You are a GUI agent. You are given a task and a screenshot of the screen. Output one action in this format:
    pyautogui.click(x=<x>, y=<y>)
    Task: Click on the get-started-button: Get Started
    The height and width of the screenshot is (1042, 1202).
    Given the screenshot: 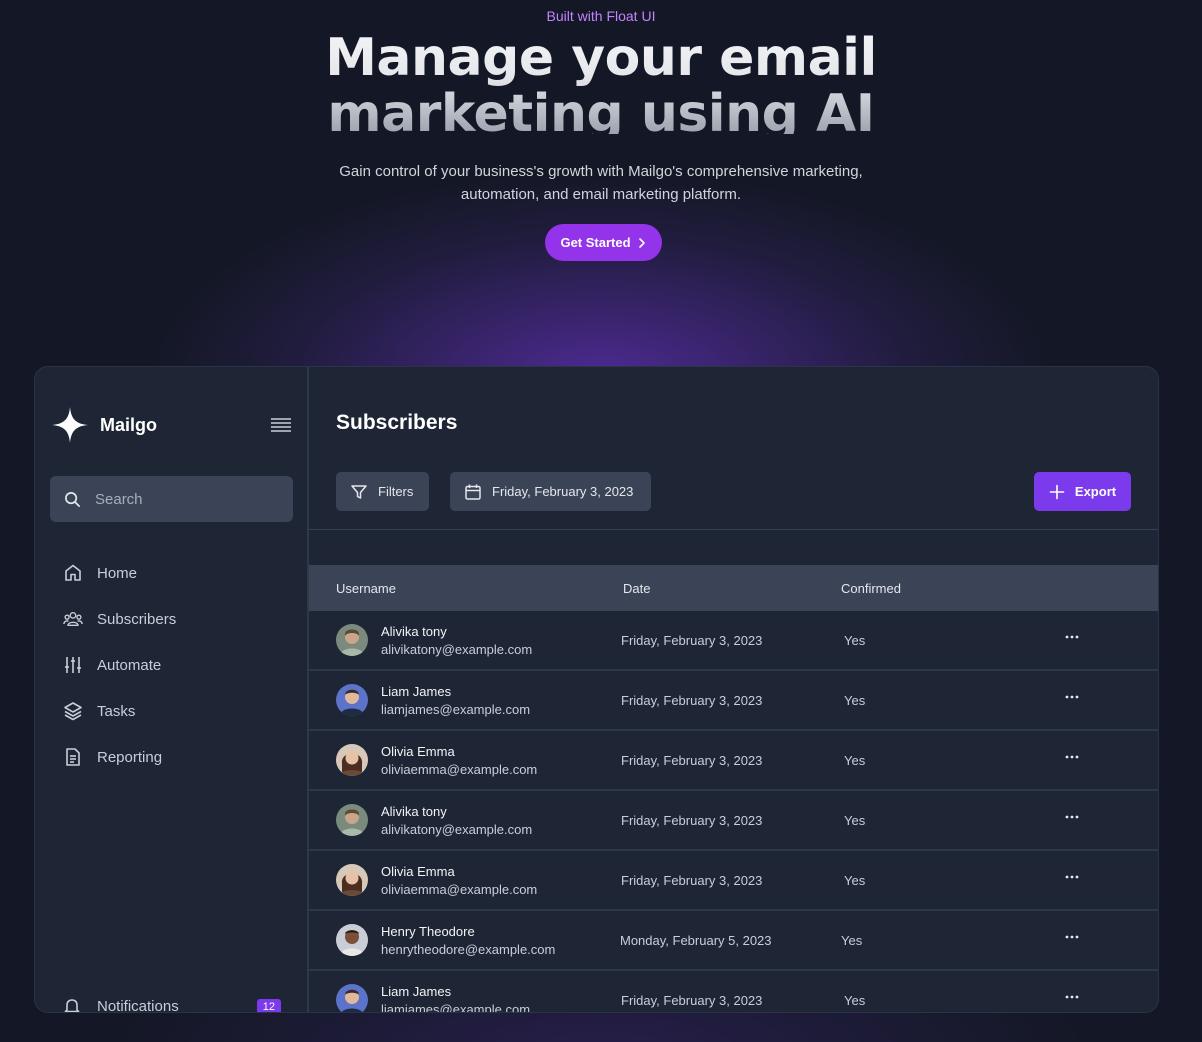 What is the action you would take?
    pyautogui.click(x=603, y=242)
    